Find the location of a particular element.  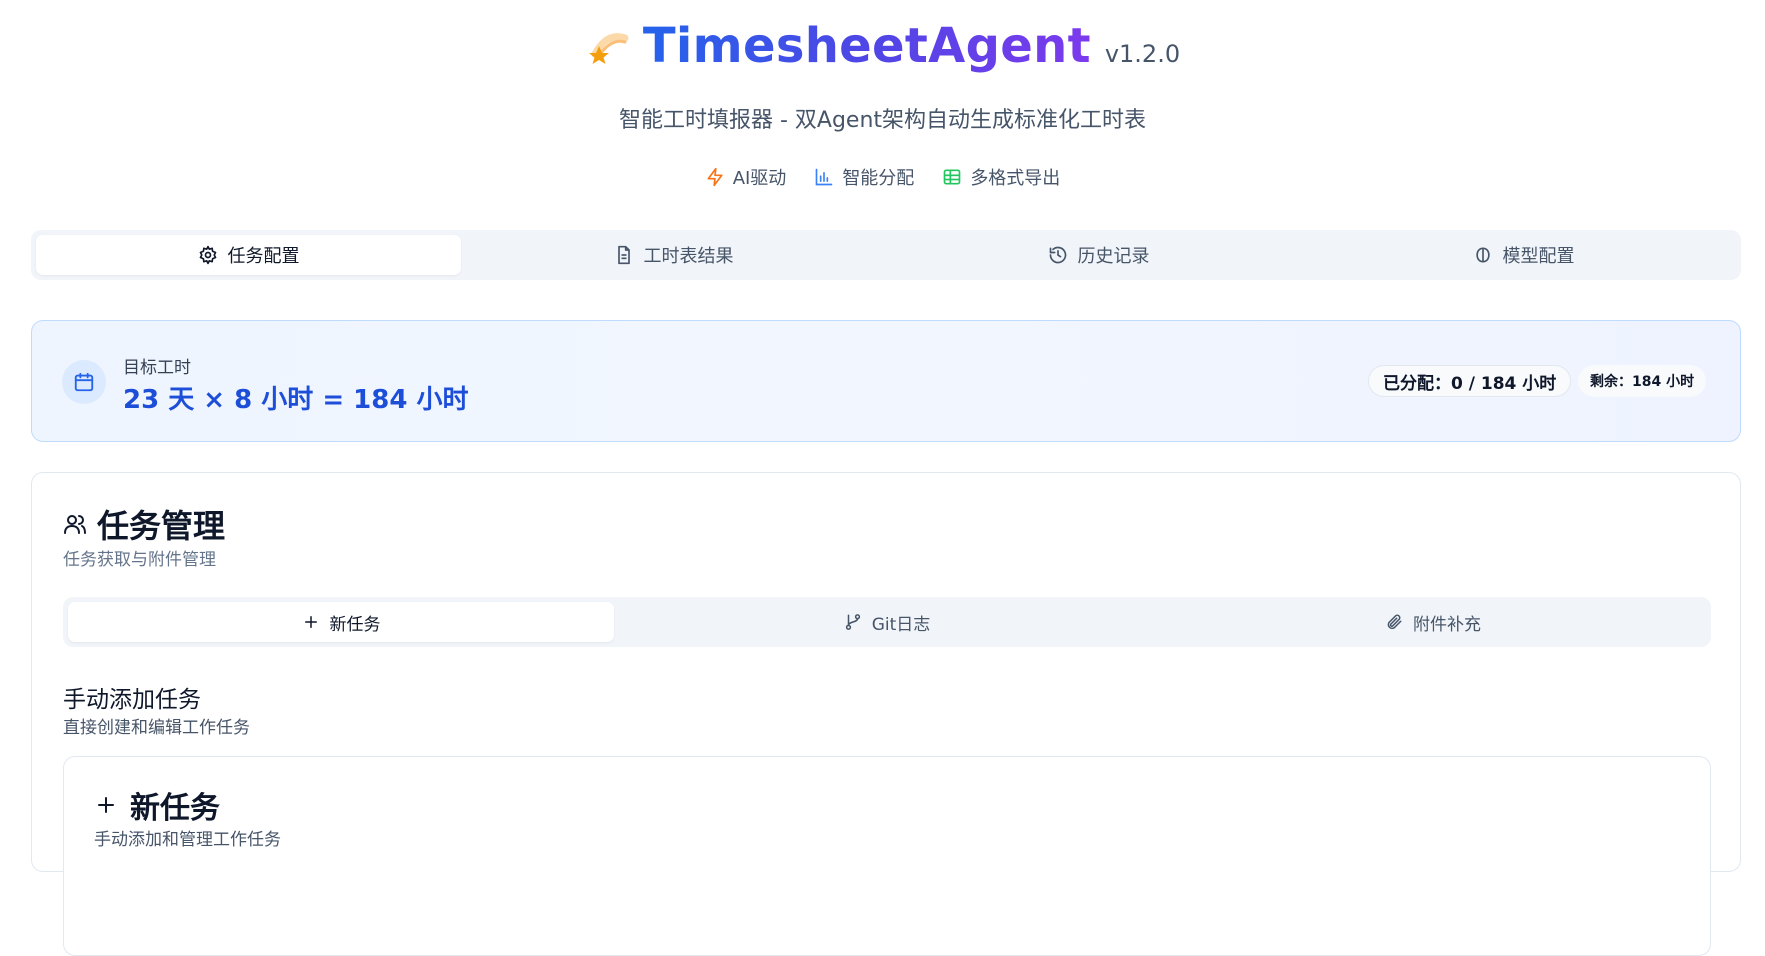

tab-new-task: 新任务 is located at coordinates (341, 622).